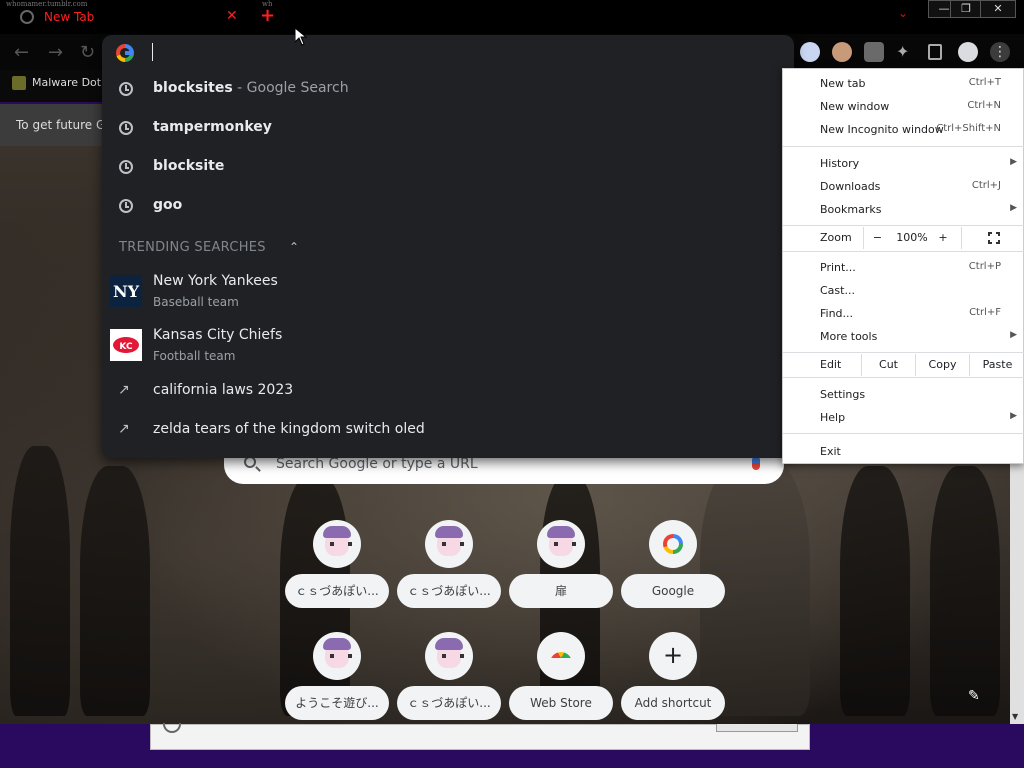  Describe the element at coordinates (124, 390) in the screenshot. I see `trending-arrow-icon: ↗` at that location.